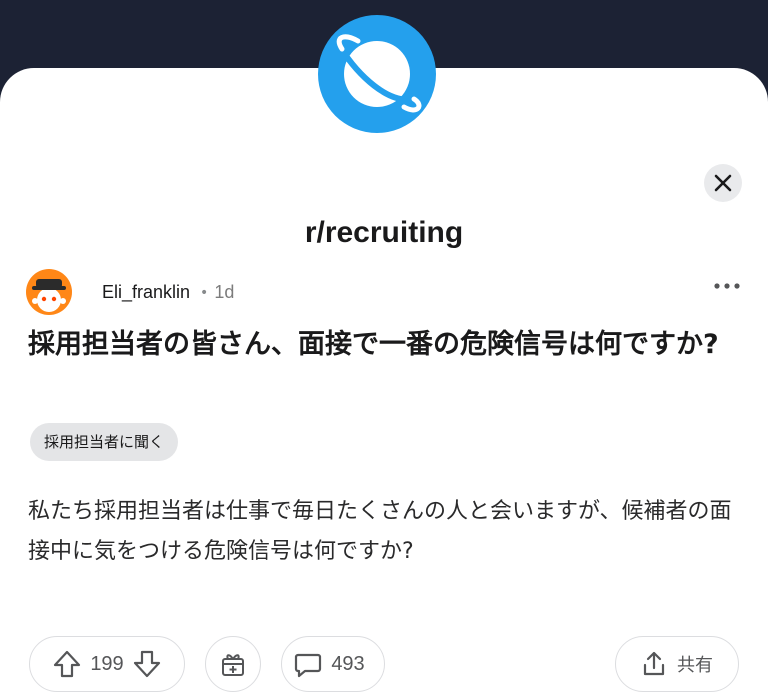 This screenshot has height=692, width=768. I want to click on upvote-arrow-icon, so click(67, 664).